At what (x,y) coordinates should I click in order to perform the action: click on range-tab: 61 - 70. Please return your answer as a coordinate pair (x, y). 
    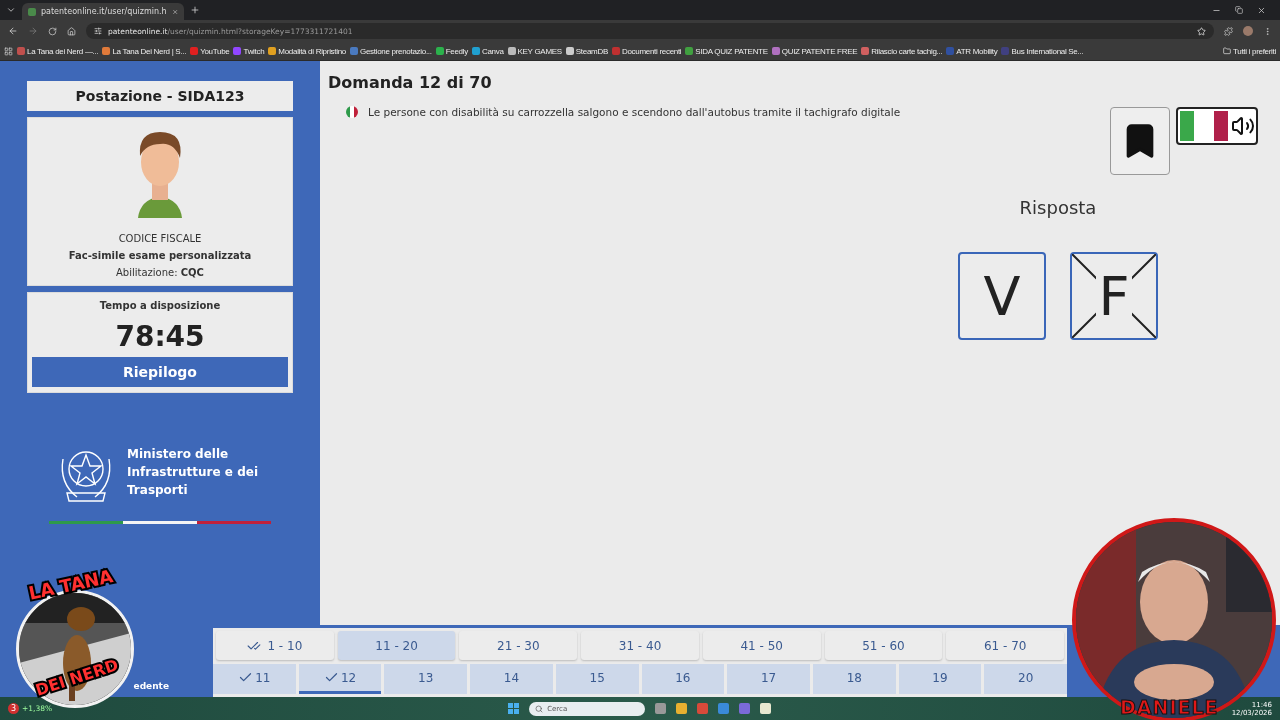
    Looking at the image, I should click on (1005, 645).